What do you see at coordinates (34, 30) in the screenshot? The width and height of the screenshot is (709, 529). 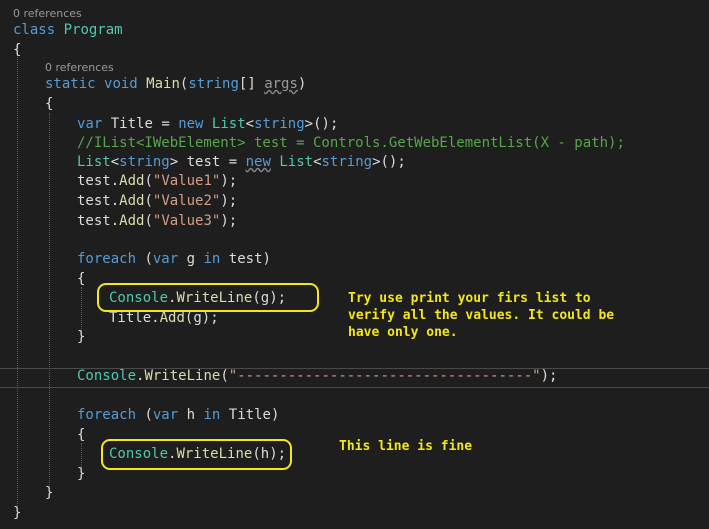 I see `keyword-class: class` at bounding box center [34, 30].